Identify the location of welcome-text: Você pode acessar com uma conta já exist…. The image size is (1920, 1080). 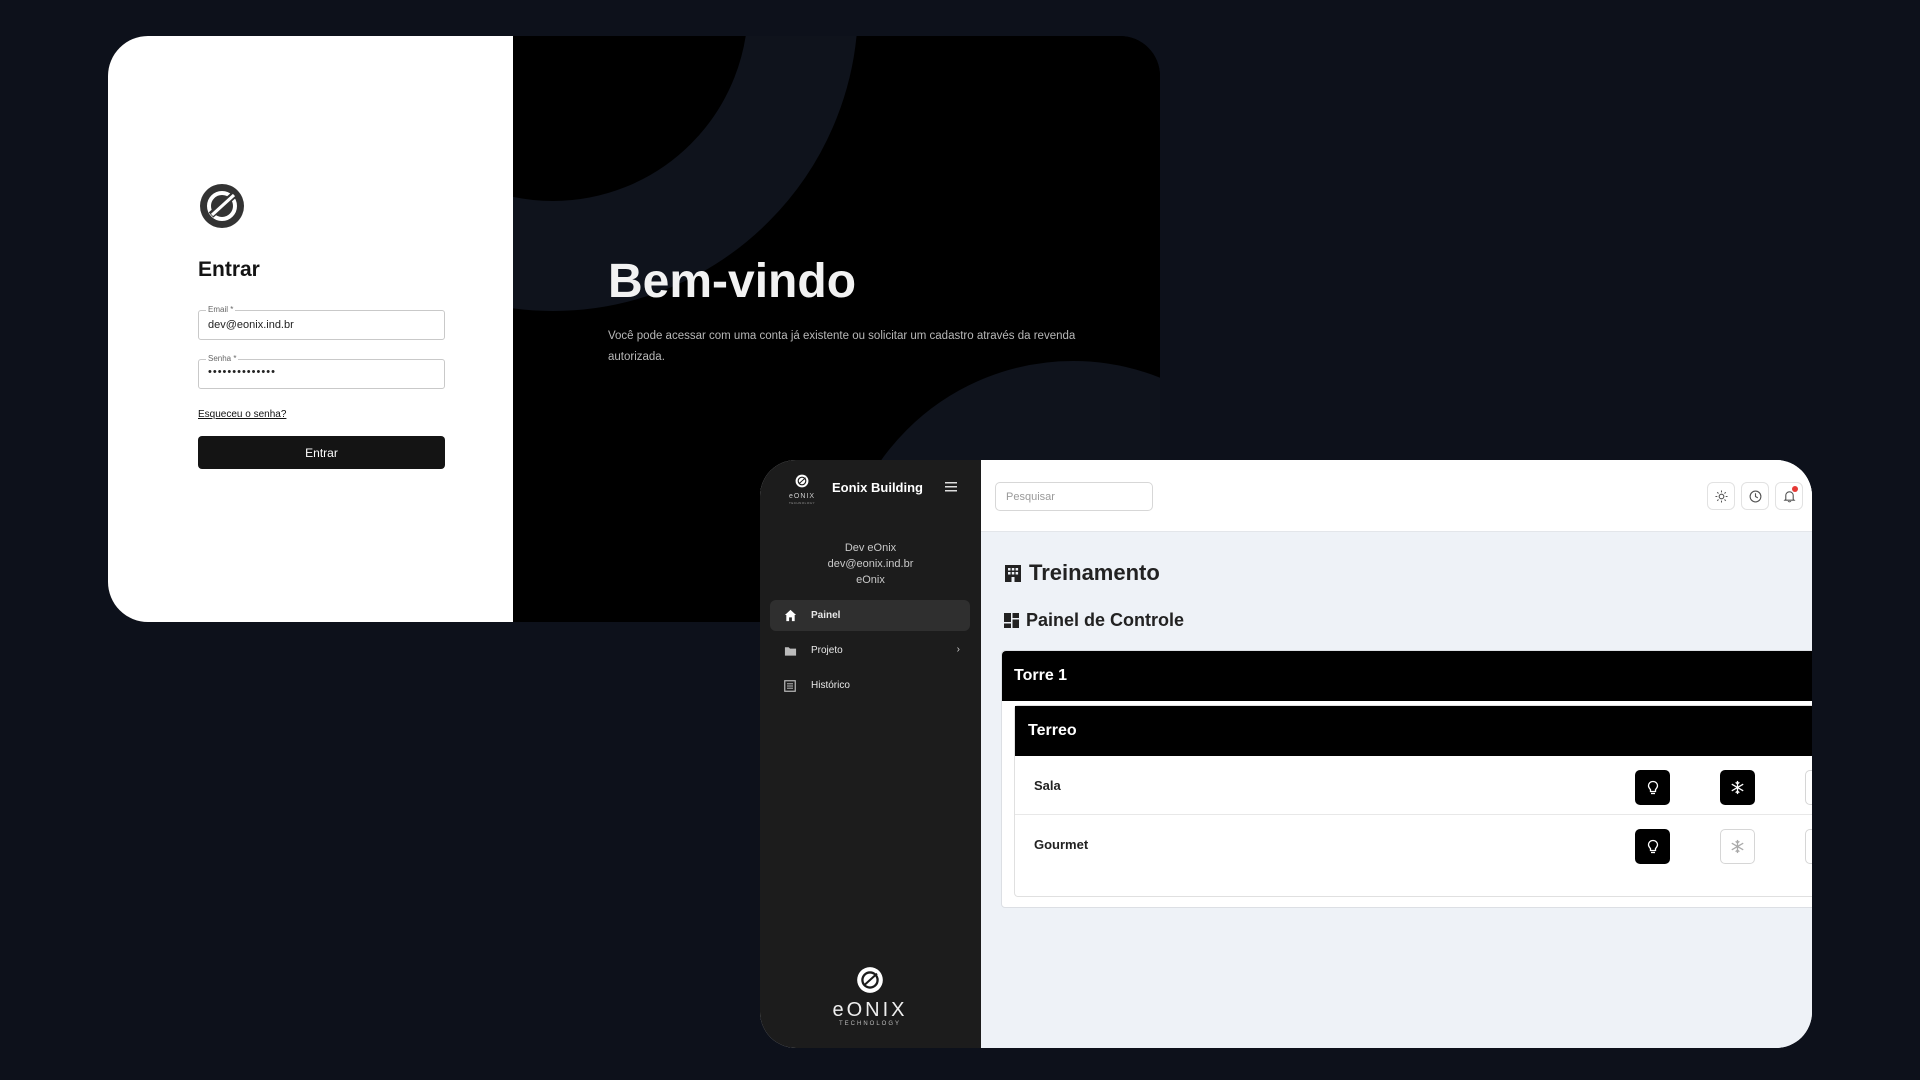
(842, 346).